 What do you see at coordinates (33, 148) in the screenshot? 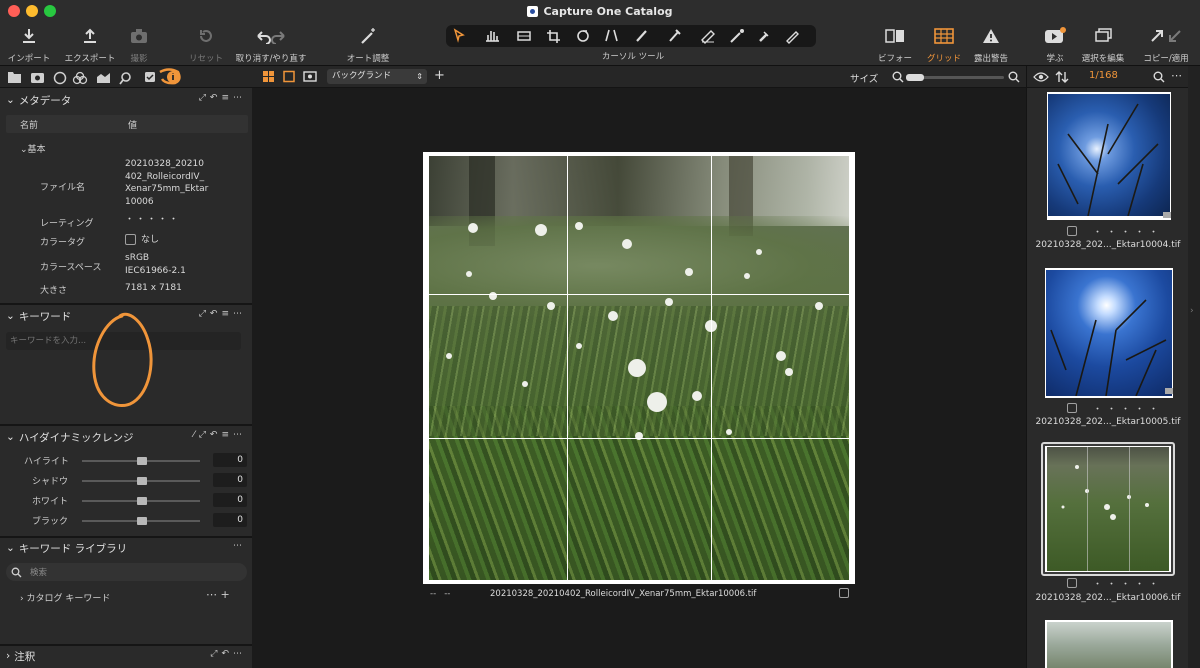
I see `group-basic-toggle: ⌄基本` at bounding box center [33, 148].